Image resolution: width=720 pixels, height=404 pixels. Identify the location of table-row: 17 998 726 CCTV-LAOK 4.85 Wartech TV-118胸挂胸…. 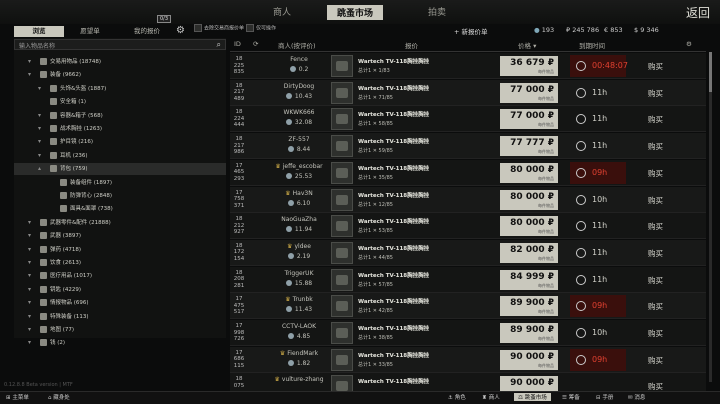
(468, 333).